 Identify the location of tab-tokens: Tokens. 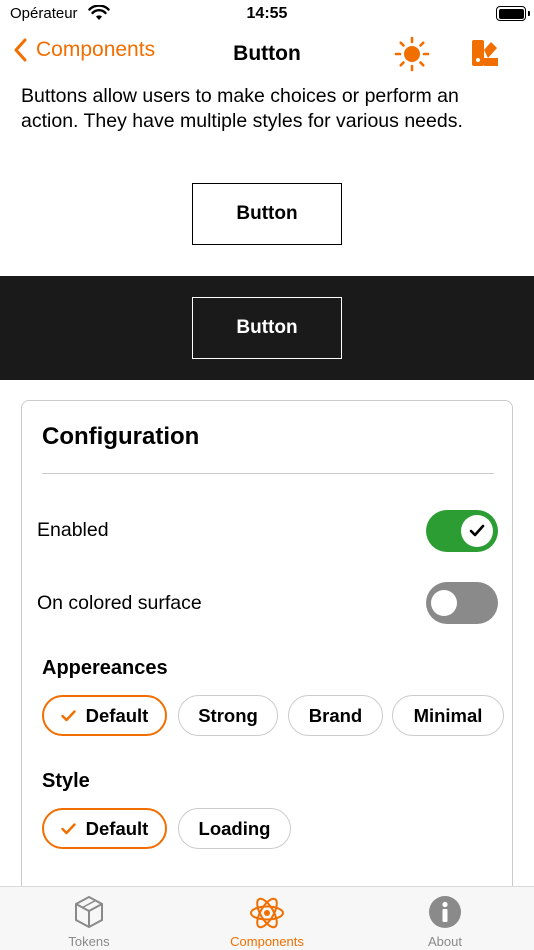
(89, 918).